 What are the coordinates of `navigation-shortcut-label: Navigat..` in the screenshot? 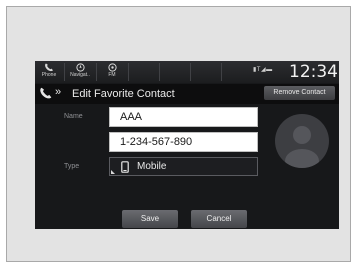 It's located at (80, 75).